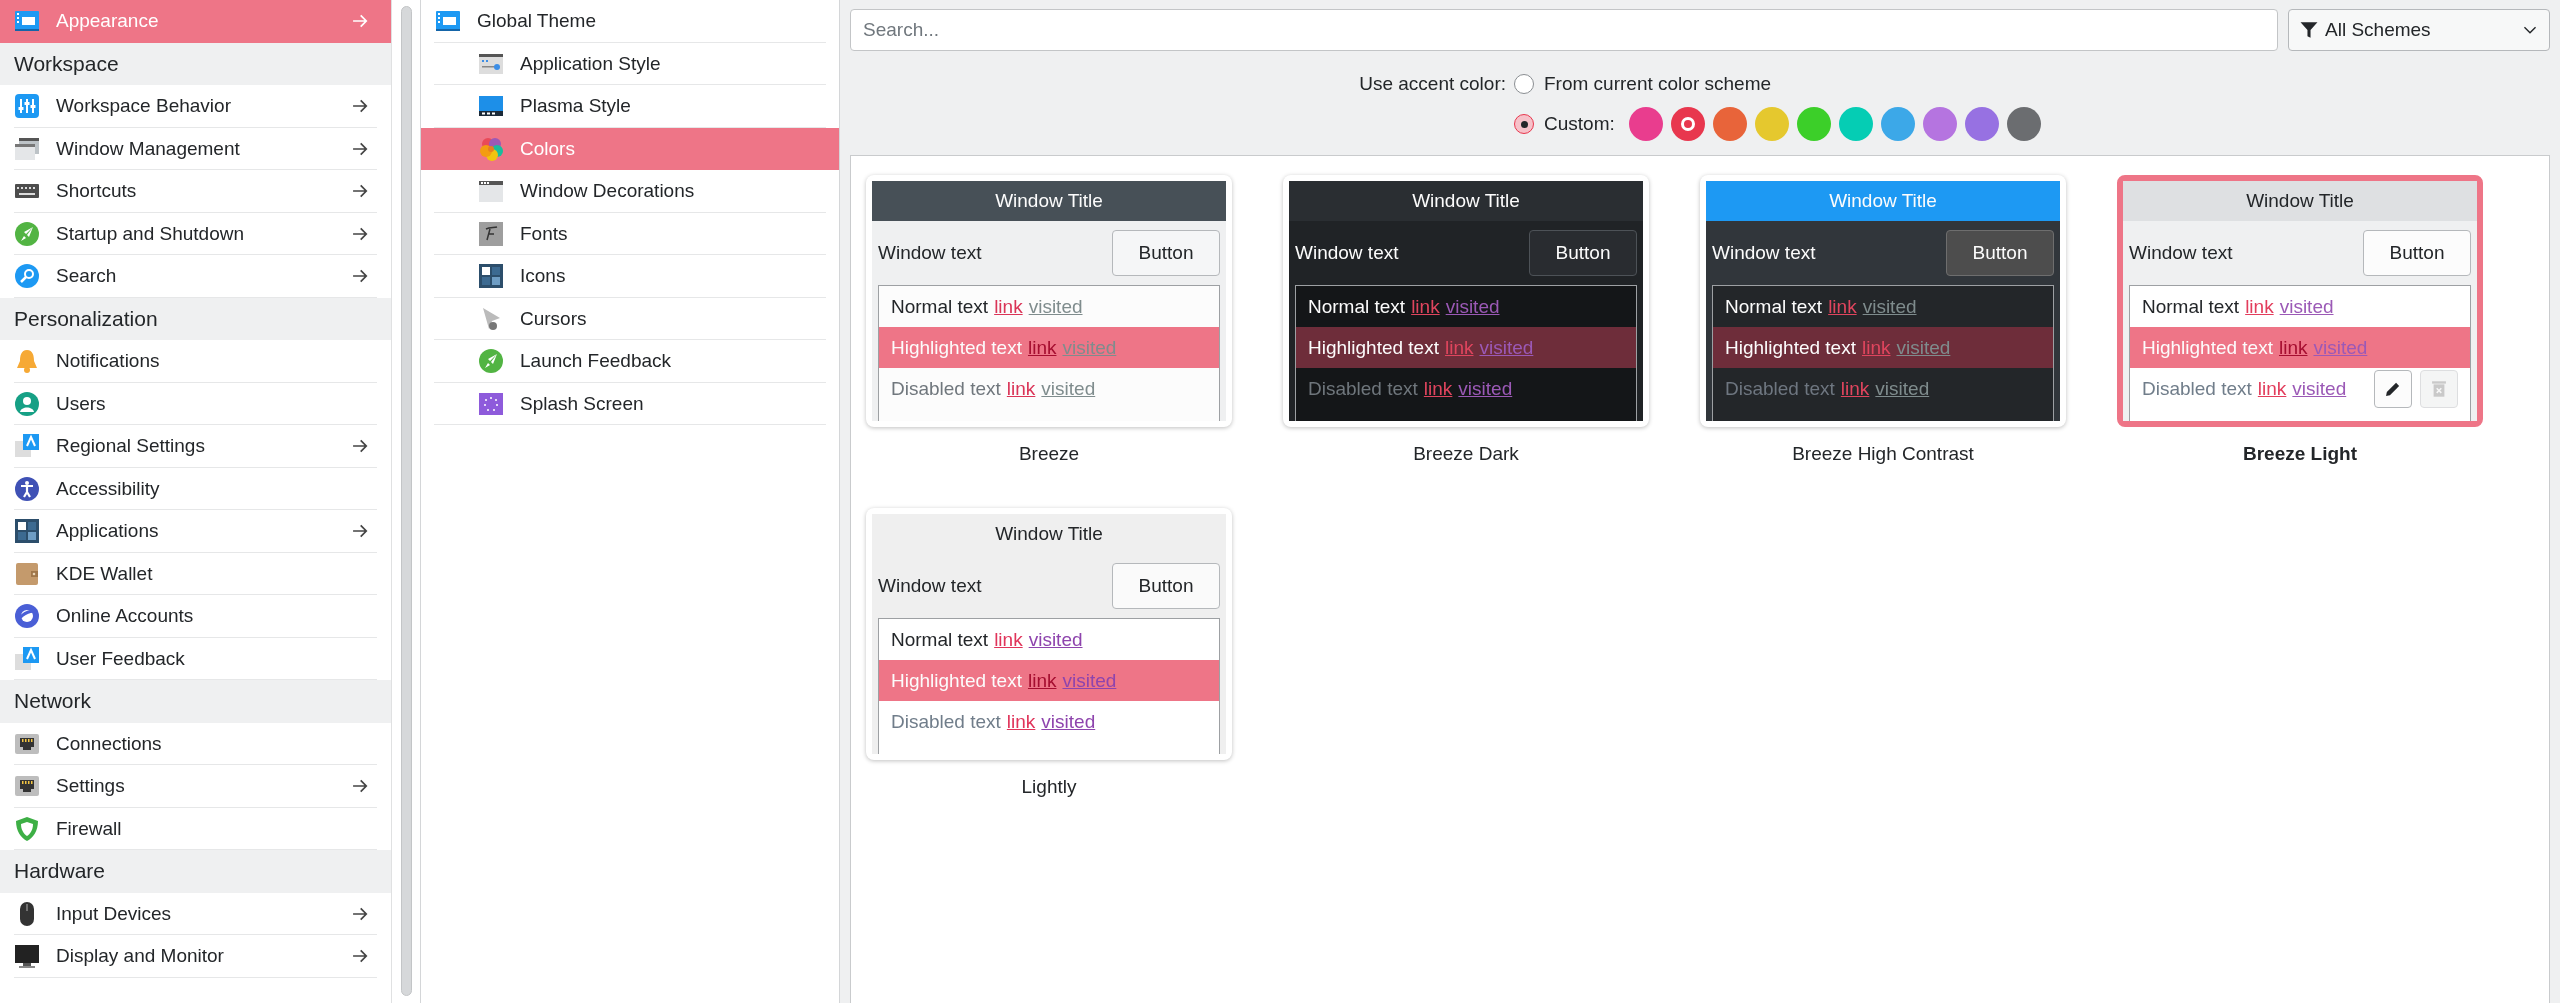 This screenshot has width=2560, height=1003. I want to click on sidebar-item: Application Style, so click(630, 63).